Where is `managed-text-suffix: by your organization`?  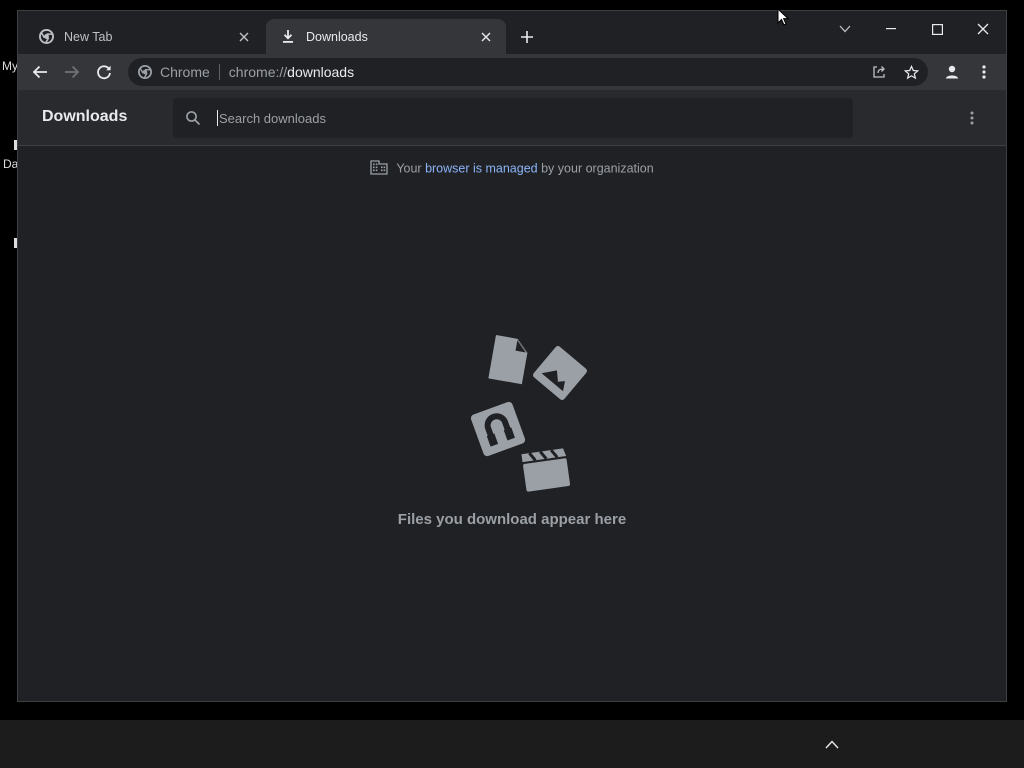
managed-text-suffix: by your organization is located at coordinates (597, 168).